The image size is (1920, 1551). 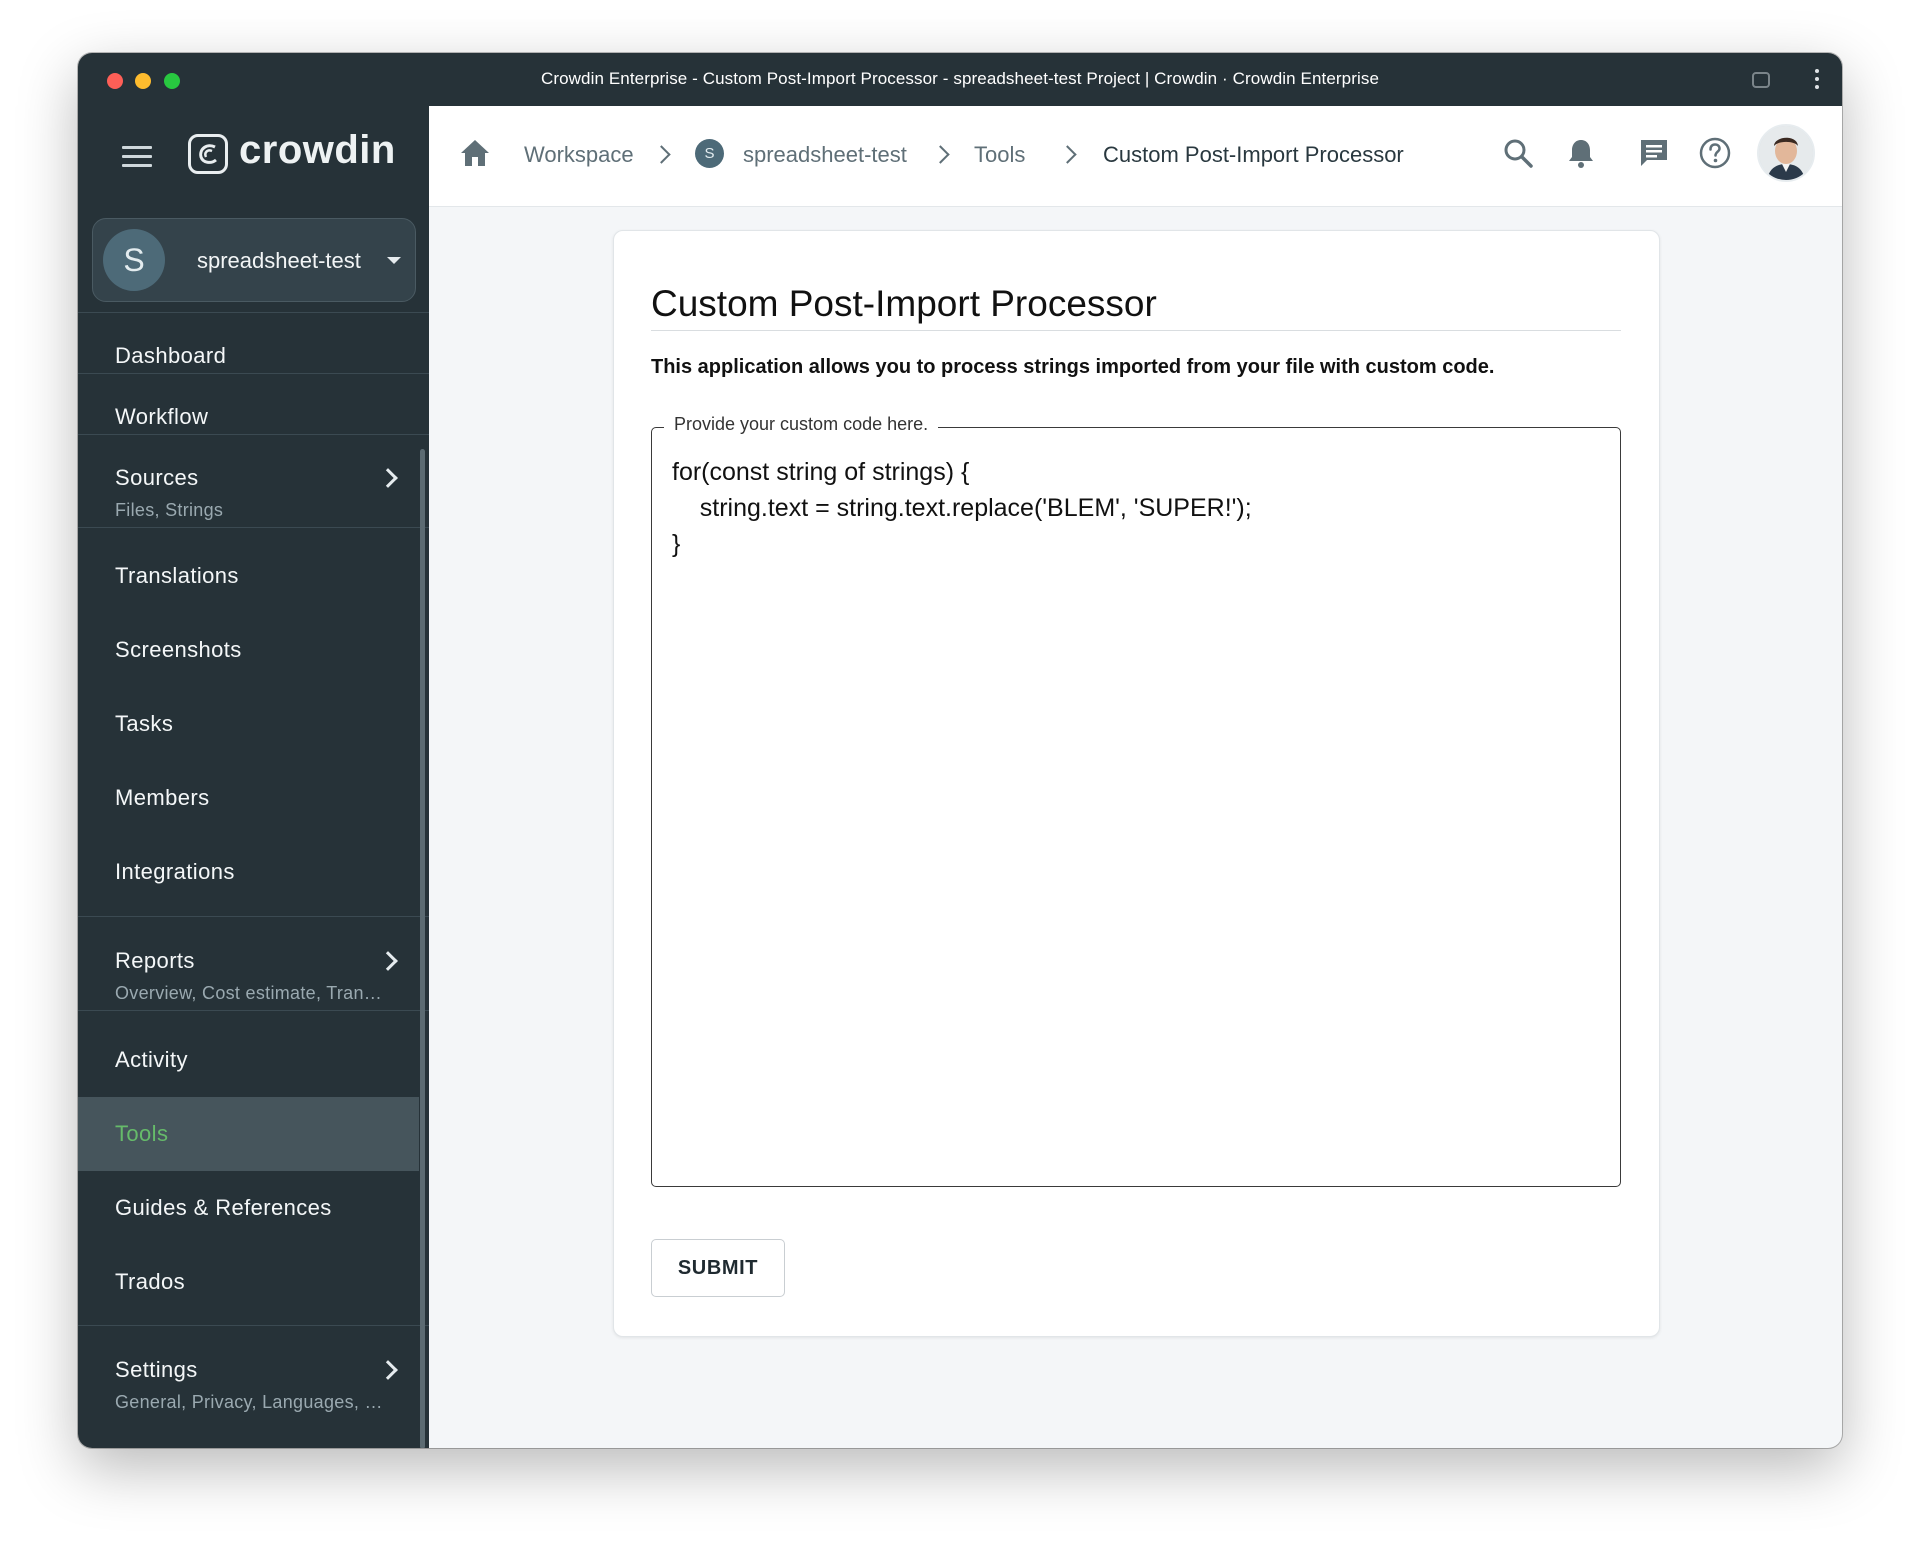 What do you see at coordinates (248, 798) in the screenshot?
I see `sidebar-item-members: Members` at bounding box center [248, 798].